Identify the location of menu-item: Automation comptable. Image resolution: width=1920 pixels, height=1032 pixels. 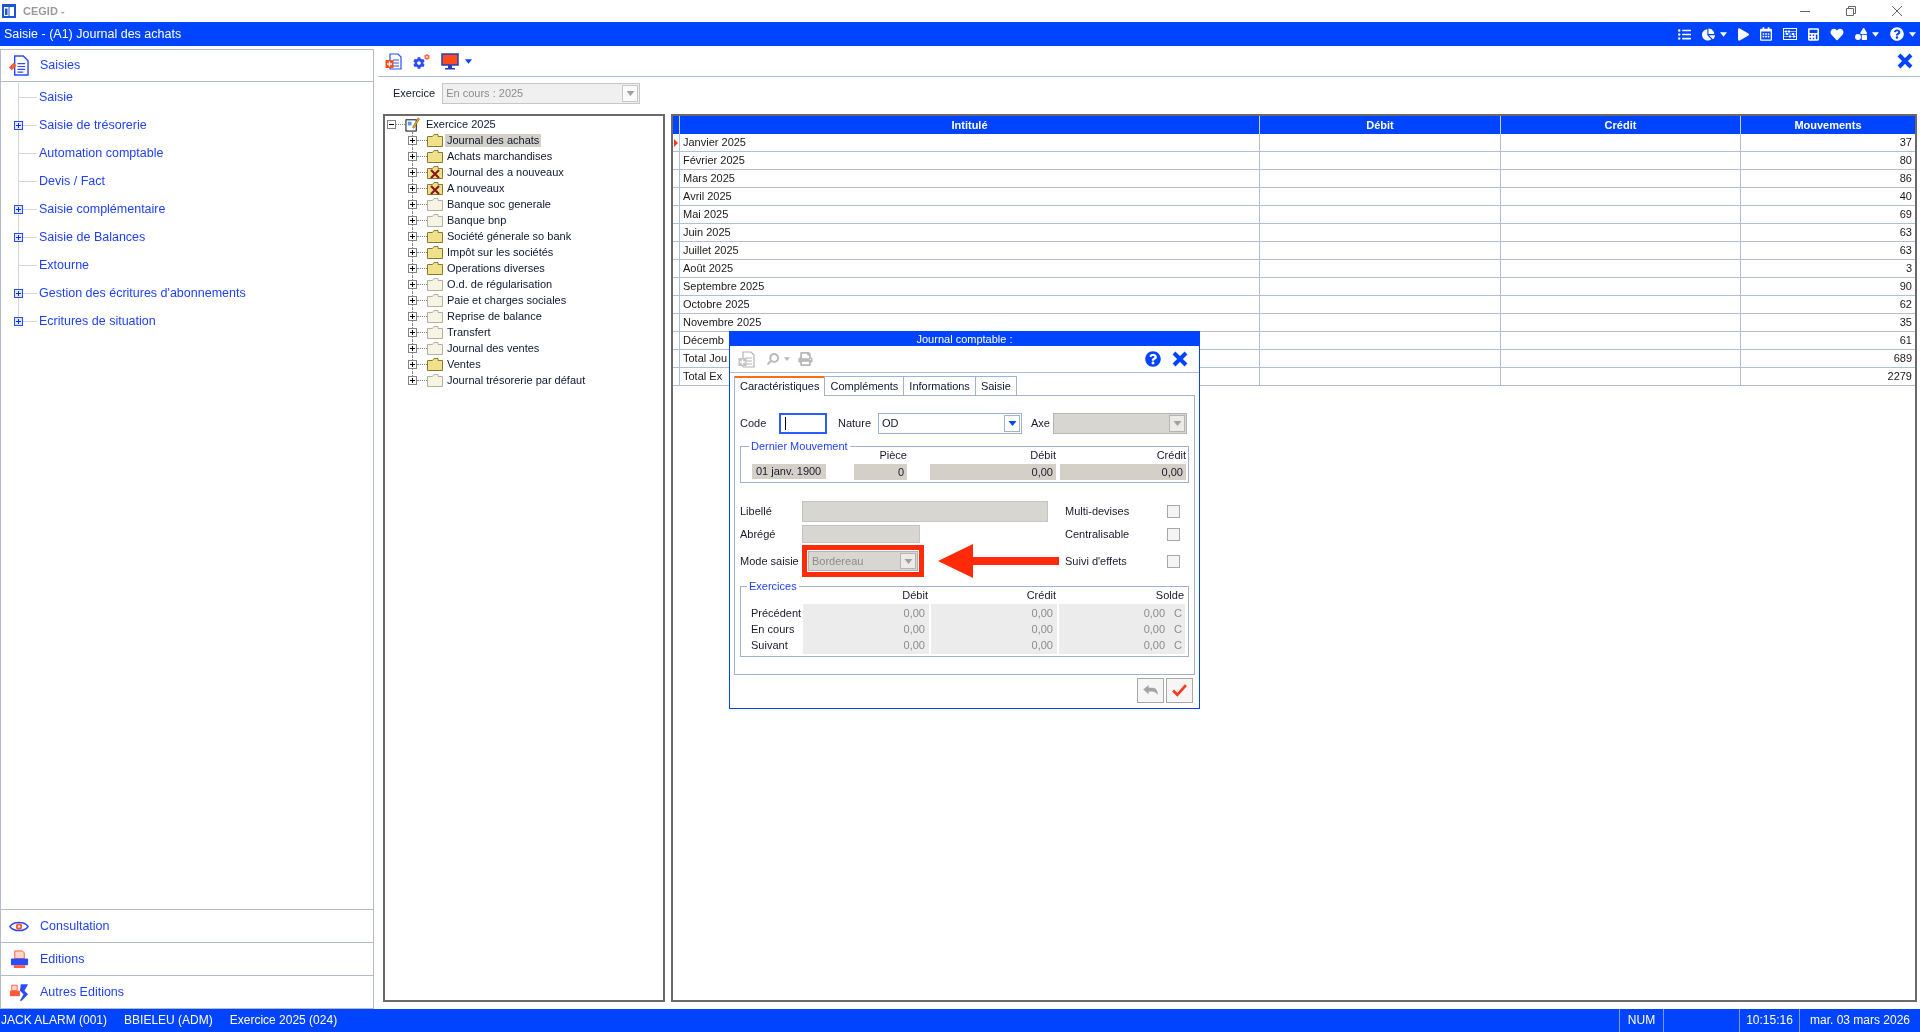
(101, 153).